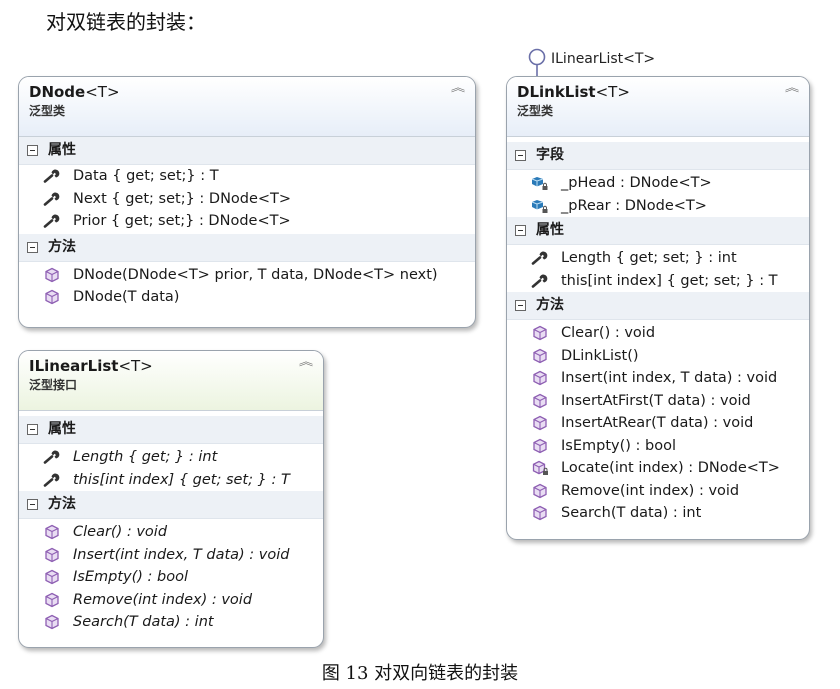 The height and width of the screenshot is (689, 840). Describe the element at coordinates (126, 22) in the screenshot. I see `section-heading: 对双链表的封装：` at that location.